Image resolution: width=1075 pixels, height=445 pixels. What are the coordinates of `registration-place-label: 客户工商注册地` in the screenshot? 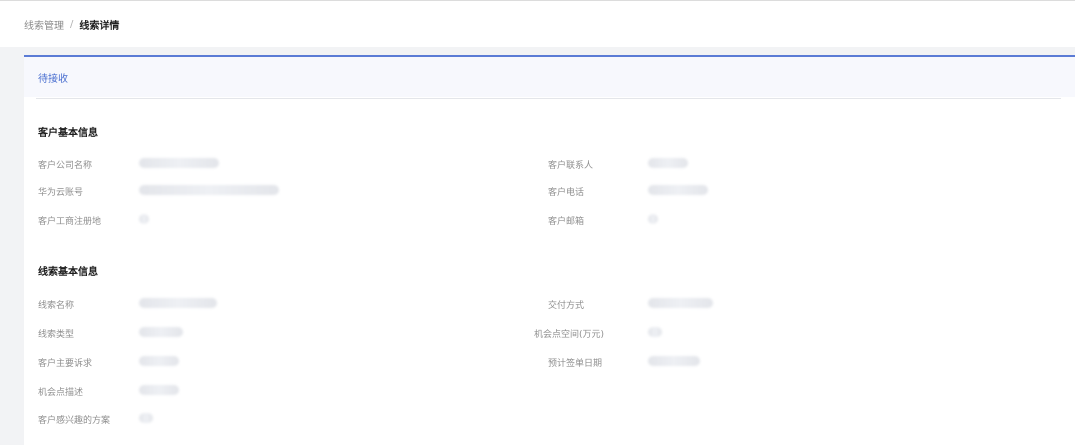 It's located at (70, 222).